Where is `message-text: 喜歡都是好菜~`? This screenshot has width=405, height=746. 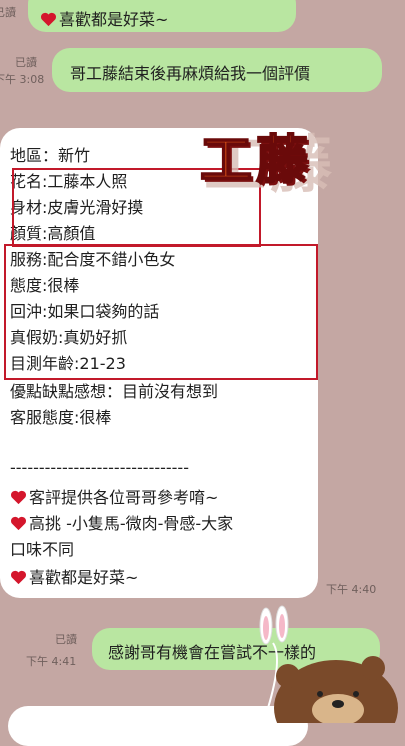
message-text: 喜歡都是好菜~ is located at coordinates (114, 19).